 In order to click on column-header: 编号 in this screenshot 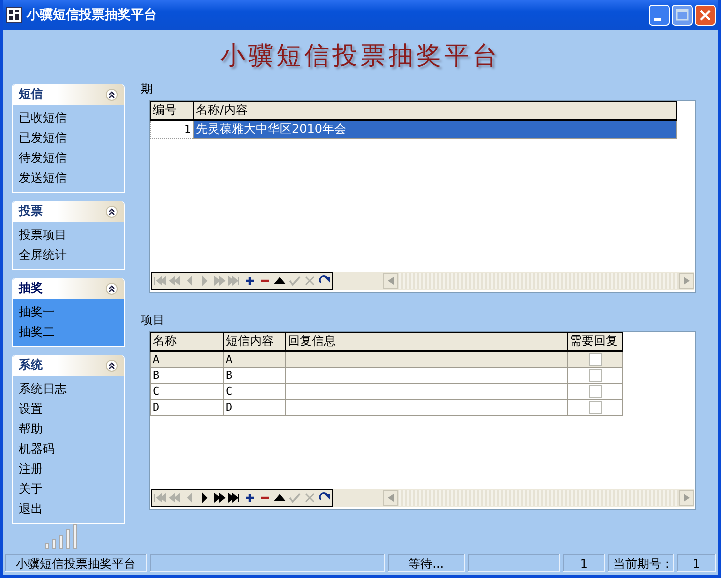, I will do `click(172, 111)`.